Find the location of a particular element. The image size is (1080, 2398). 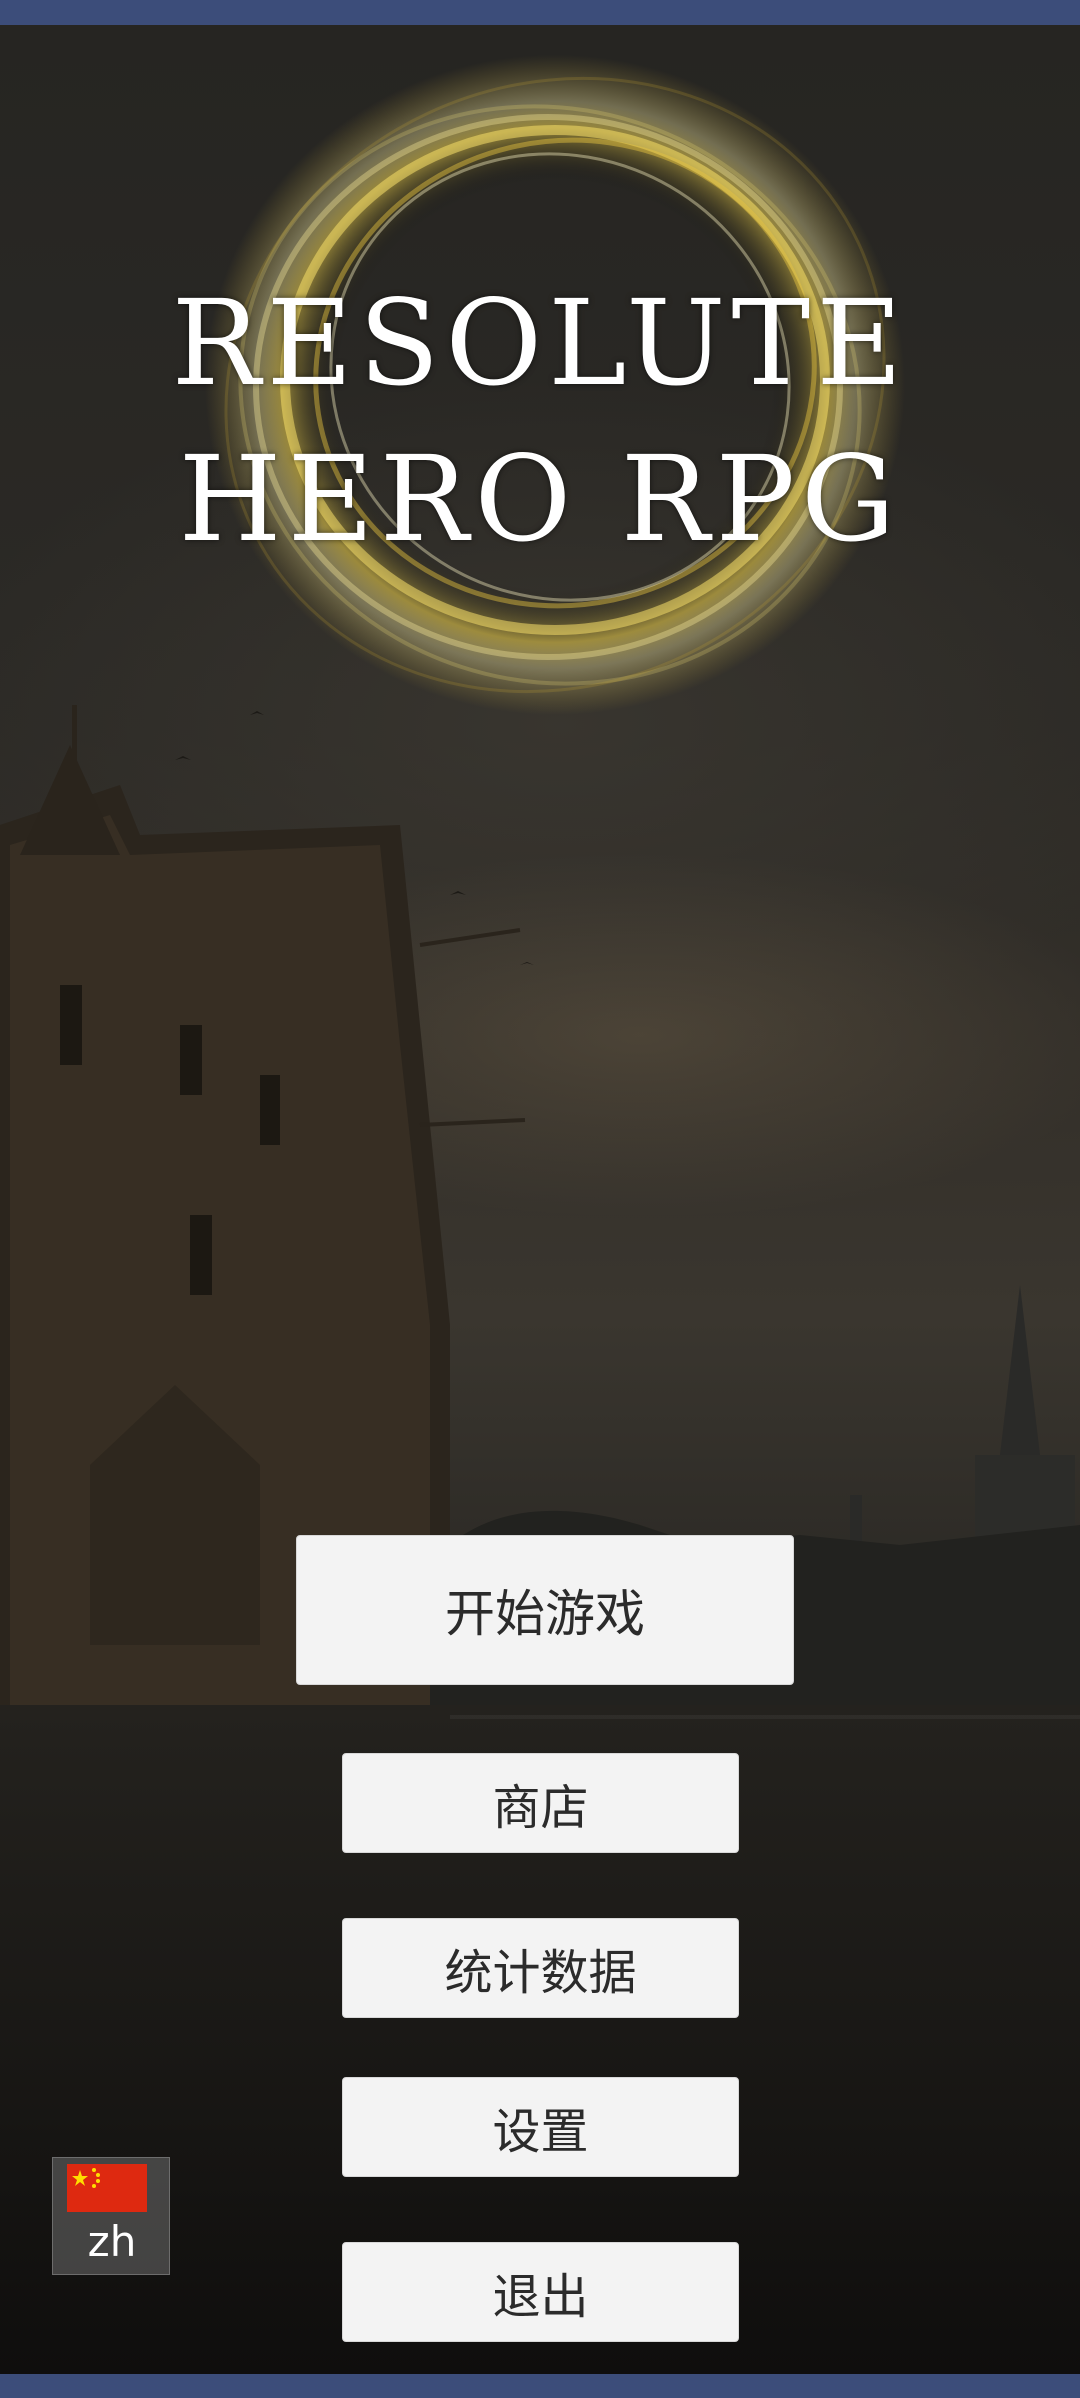

navigation-bar is located at coordinates (540, 2386).